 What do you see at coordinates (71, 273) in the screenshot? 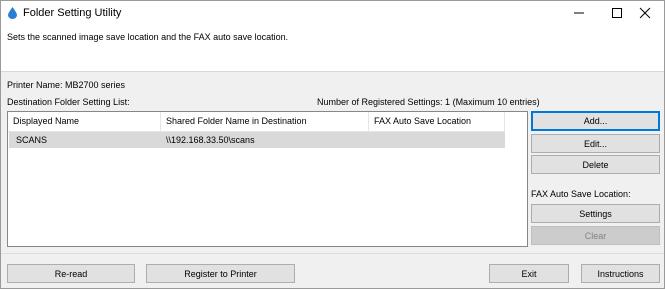
I see `reread-button: Re-read` at bounding box center [71, 273].